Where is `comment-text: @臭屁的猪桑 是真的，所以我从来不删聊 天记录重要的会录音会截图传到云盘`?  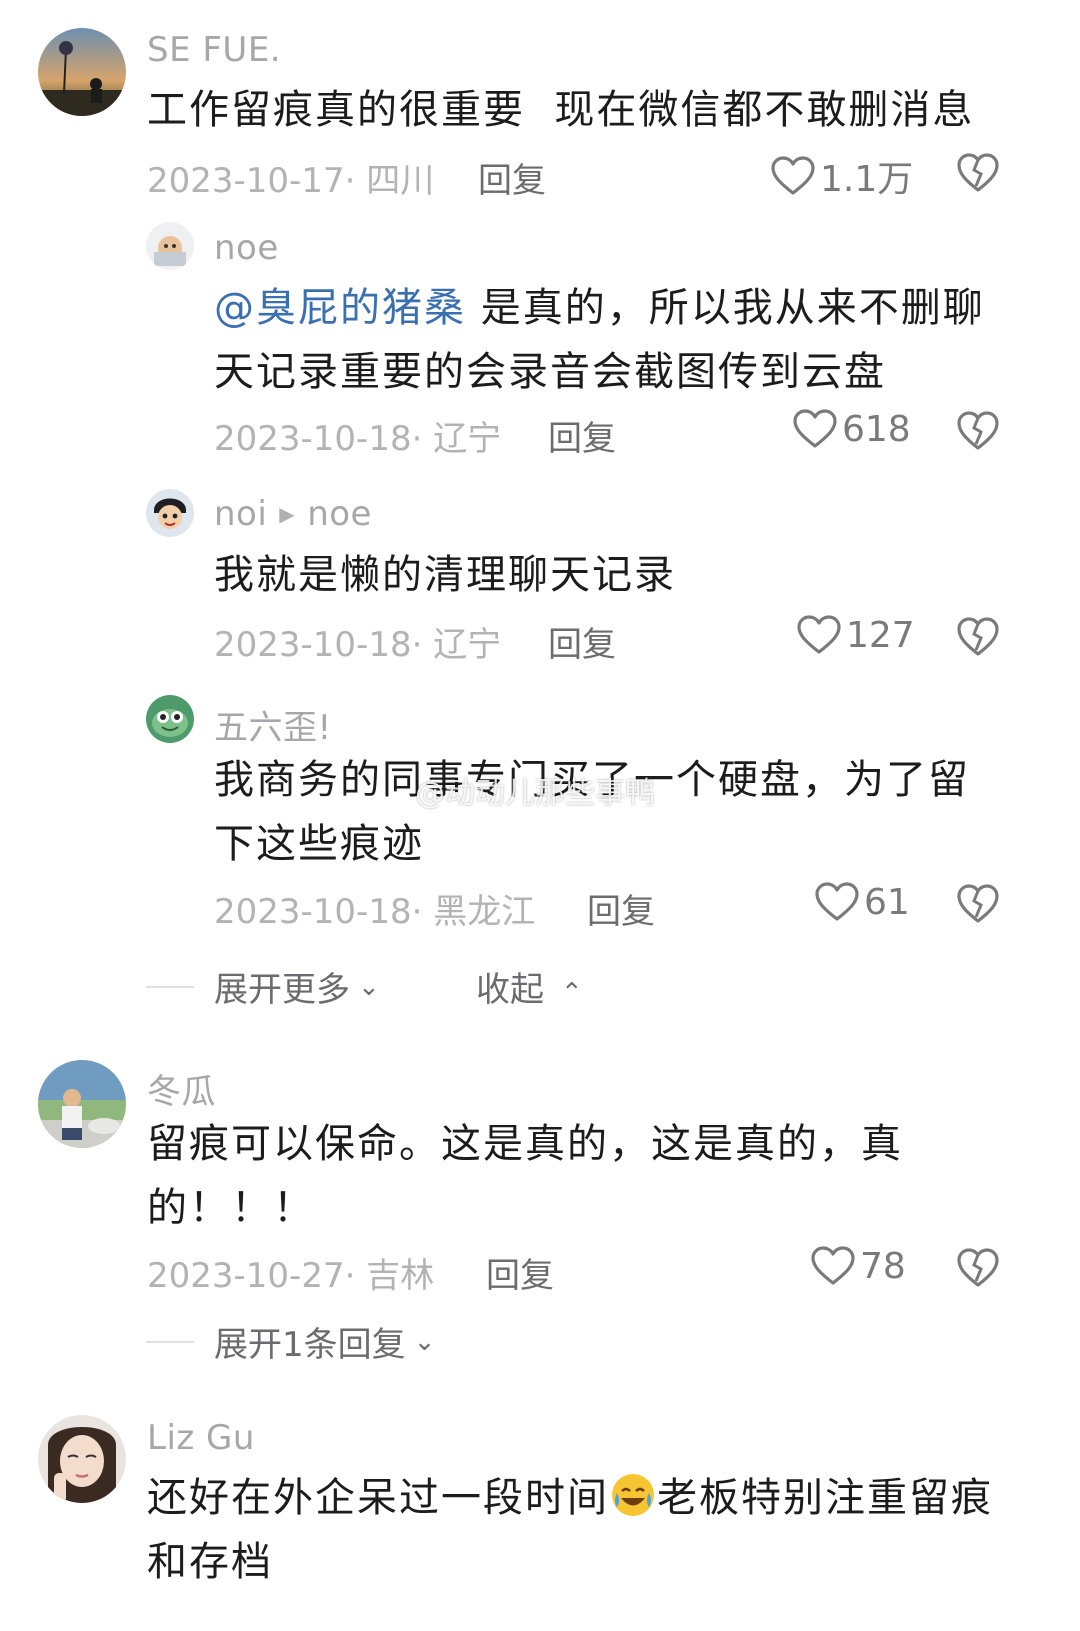 comment-text: @臭屁的猪桑 是真的，所以我从来不删聊 天记录重要的会录音会截图传到云盘 is located at coordinates (599, 340).